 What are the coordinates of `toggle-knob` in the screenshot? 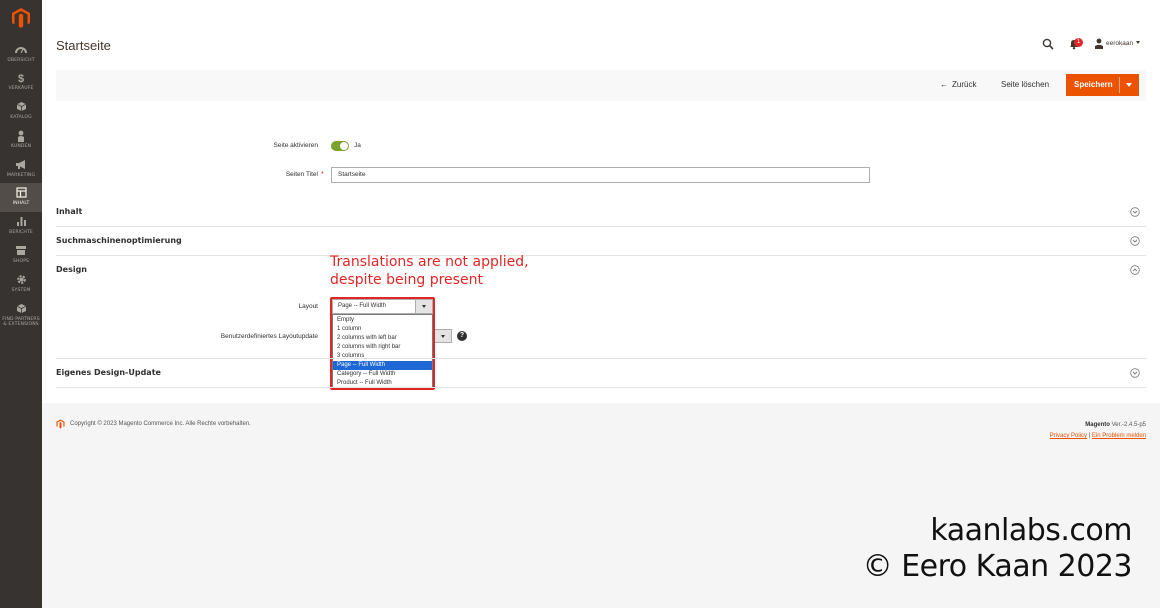 It's located at (344, 146).